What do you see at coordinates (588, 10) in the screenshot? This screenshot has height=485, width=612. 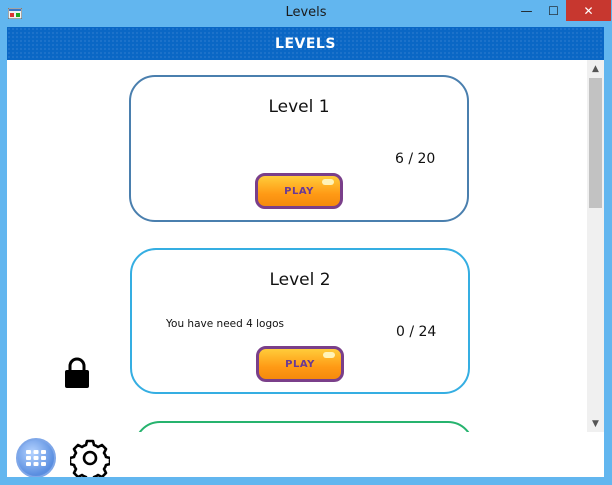 I see `close-button: ✕` at bounding box center [588, 10].